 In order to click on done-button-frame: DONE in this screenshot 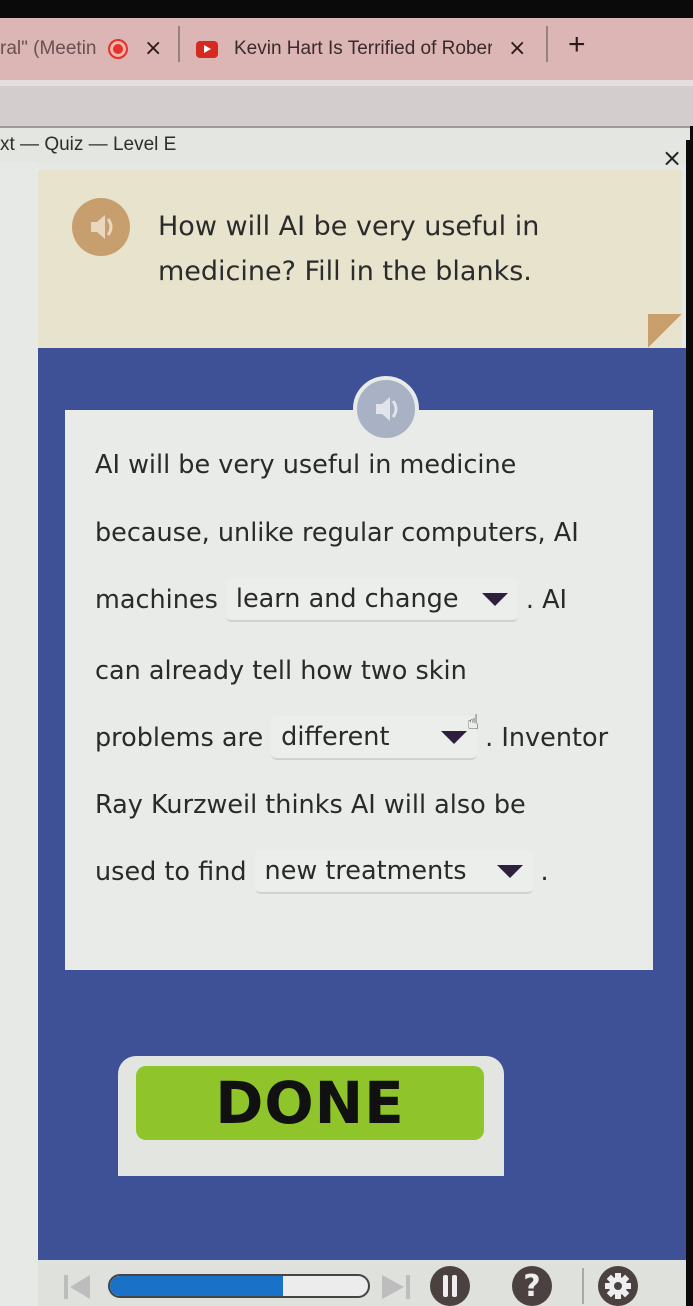, I will do `click(311, 1116)`.